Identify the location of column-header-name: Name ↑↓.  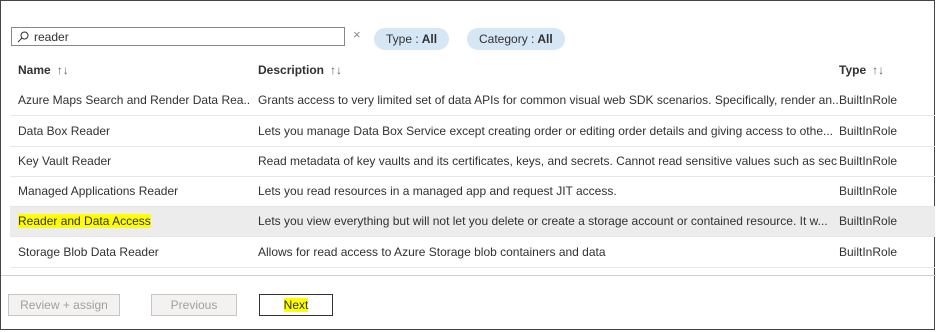
(43, 70).